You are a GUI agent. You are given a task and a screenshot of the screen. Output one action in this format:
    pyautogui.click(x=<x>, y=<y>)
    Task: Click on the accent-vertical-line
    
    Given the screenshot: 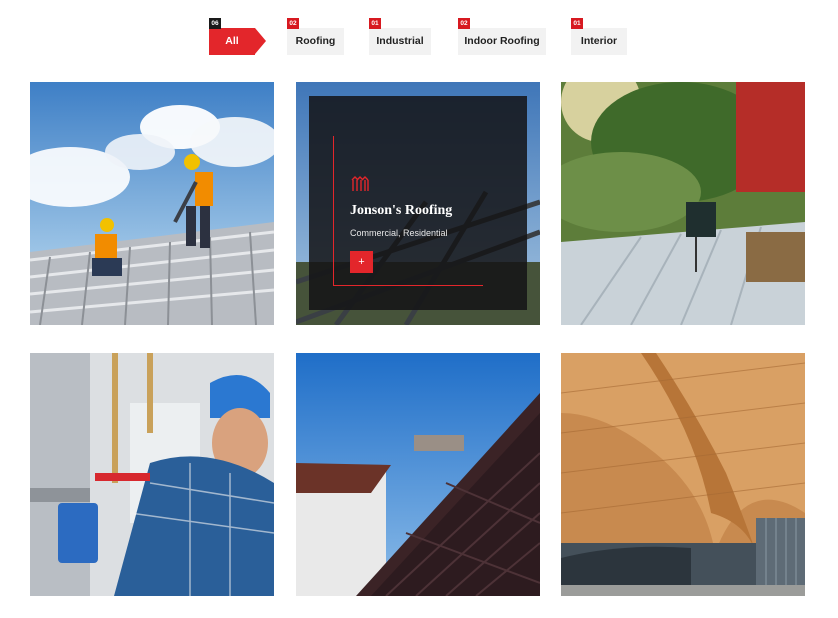 What is the action you would take?
    pyautogui.click(x=333, y=211)
    